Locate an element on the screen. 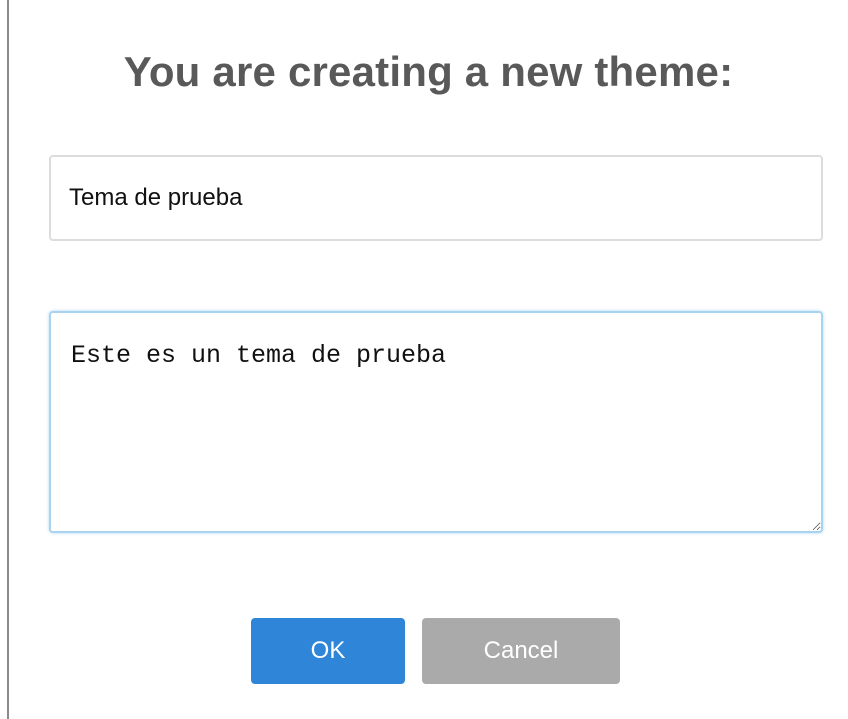 The width and height of the screenshot is (848, 719). background-window-edge is located at coordinates (4, 359).